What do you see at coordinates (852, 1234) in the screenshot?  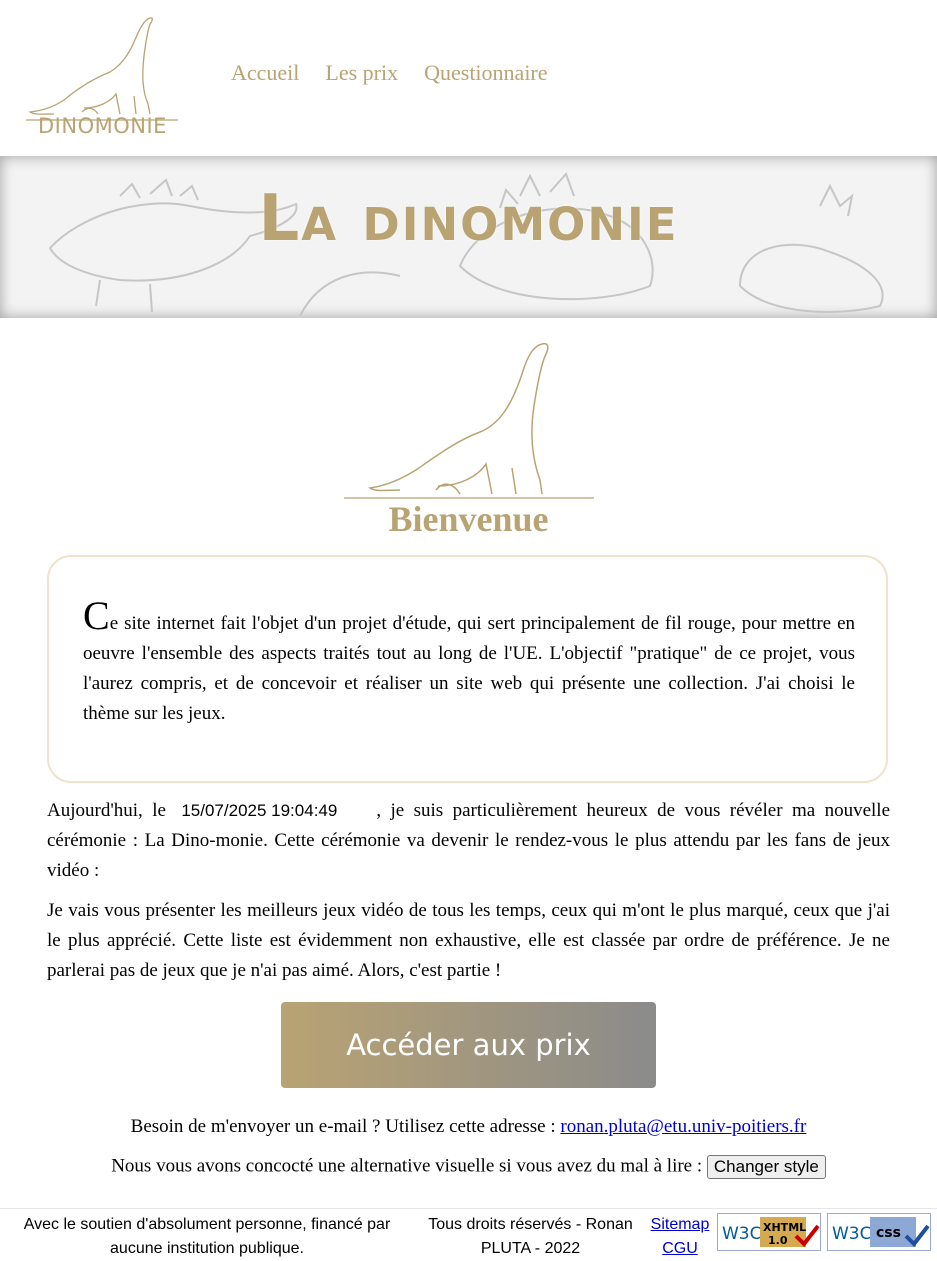 I see `css-badge-brand: W3C` at bounding box center [852, 1234].